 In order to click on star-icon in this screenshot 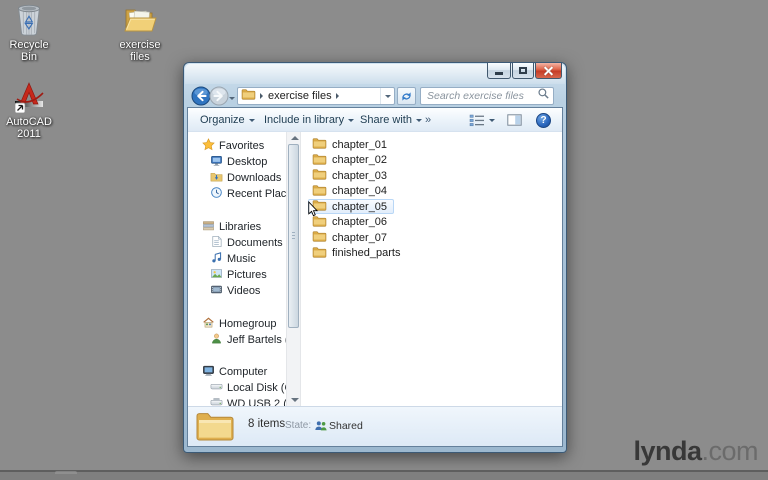, I will do `click(208, 146)`.